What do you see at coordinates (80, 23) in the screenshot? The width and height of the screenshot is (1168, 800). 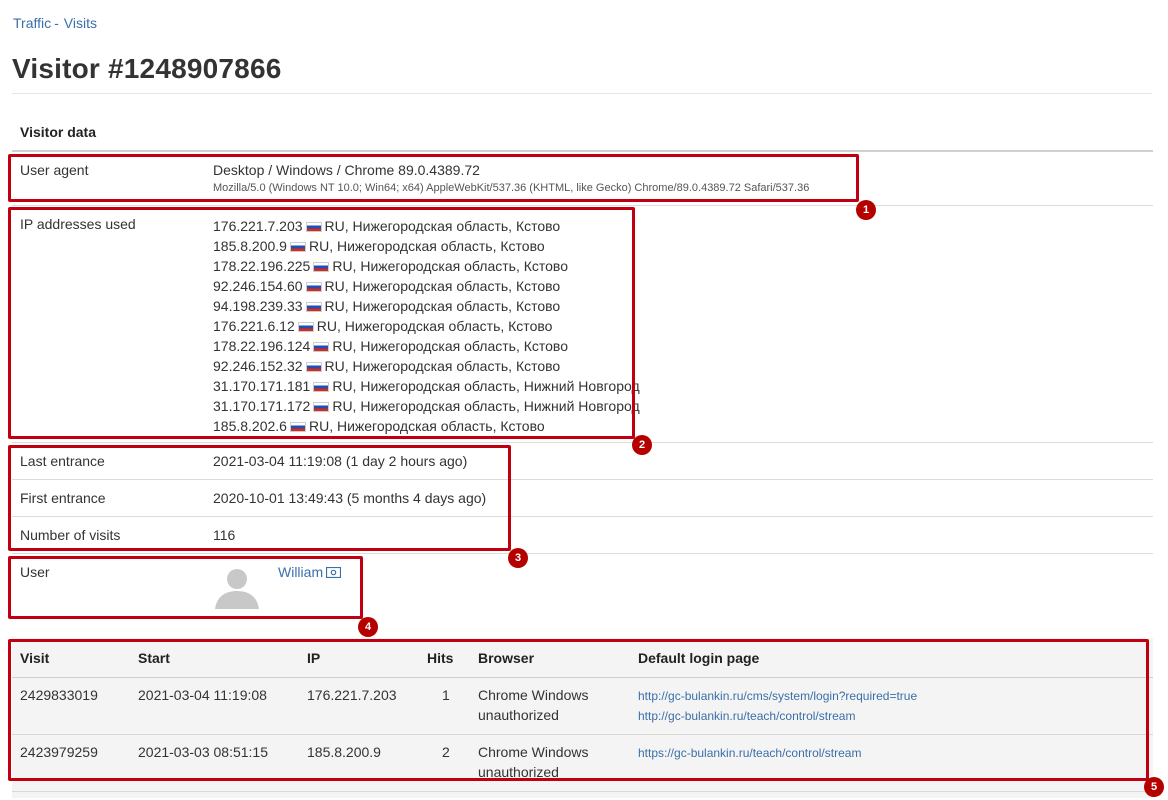 I see `breadcrumb-visits-link: Visits` at bounding box center [80, 23].